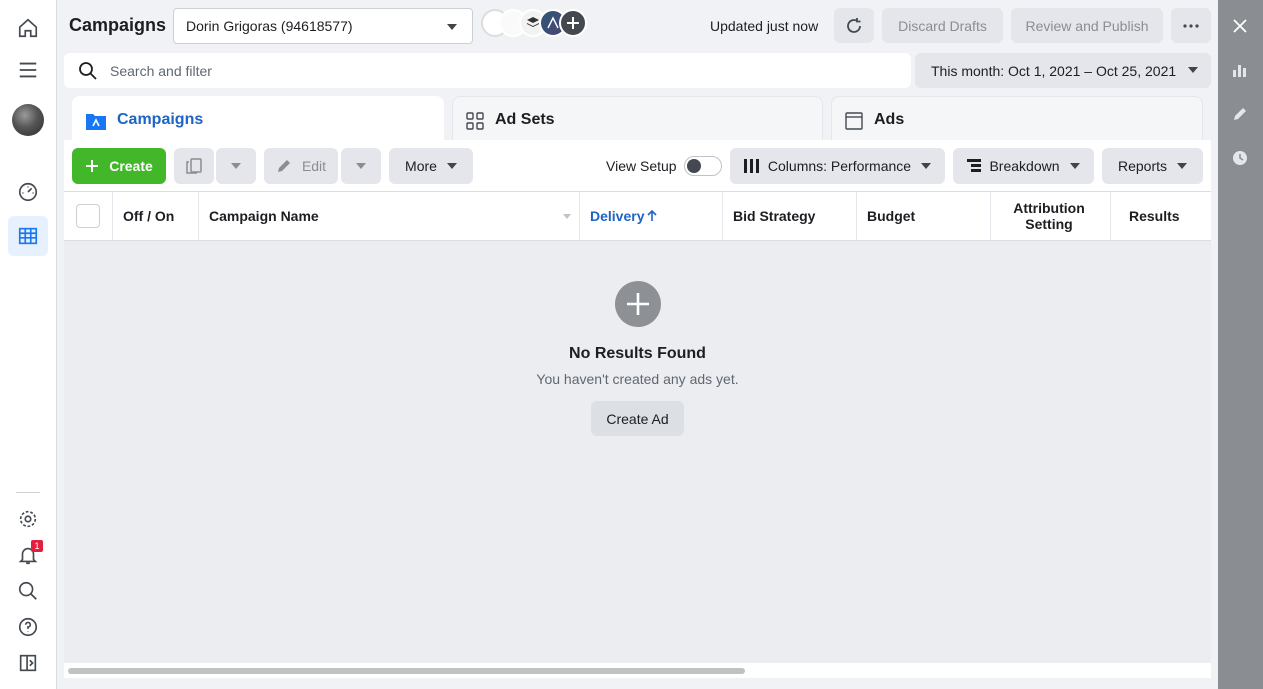 The width and height of the screenshot is (1263, 689). I want to click on duplicate-button, so click(194, 166).